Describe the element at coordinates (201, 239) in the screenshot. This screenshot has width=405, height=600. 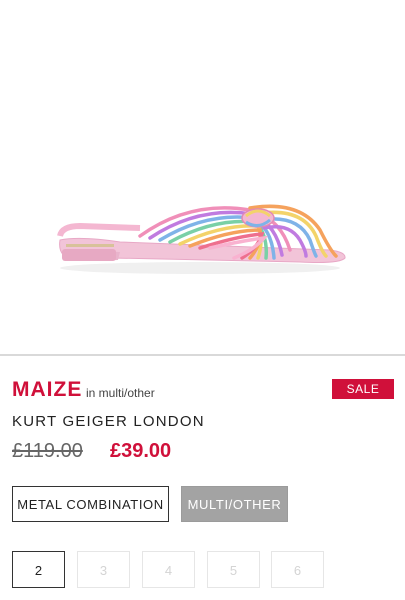
I see `product-image` at that location.